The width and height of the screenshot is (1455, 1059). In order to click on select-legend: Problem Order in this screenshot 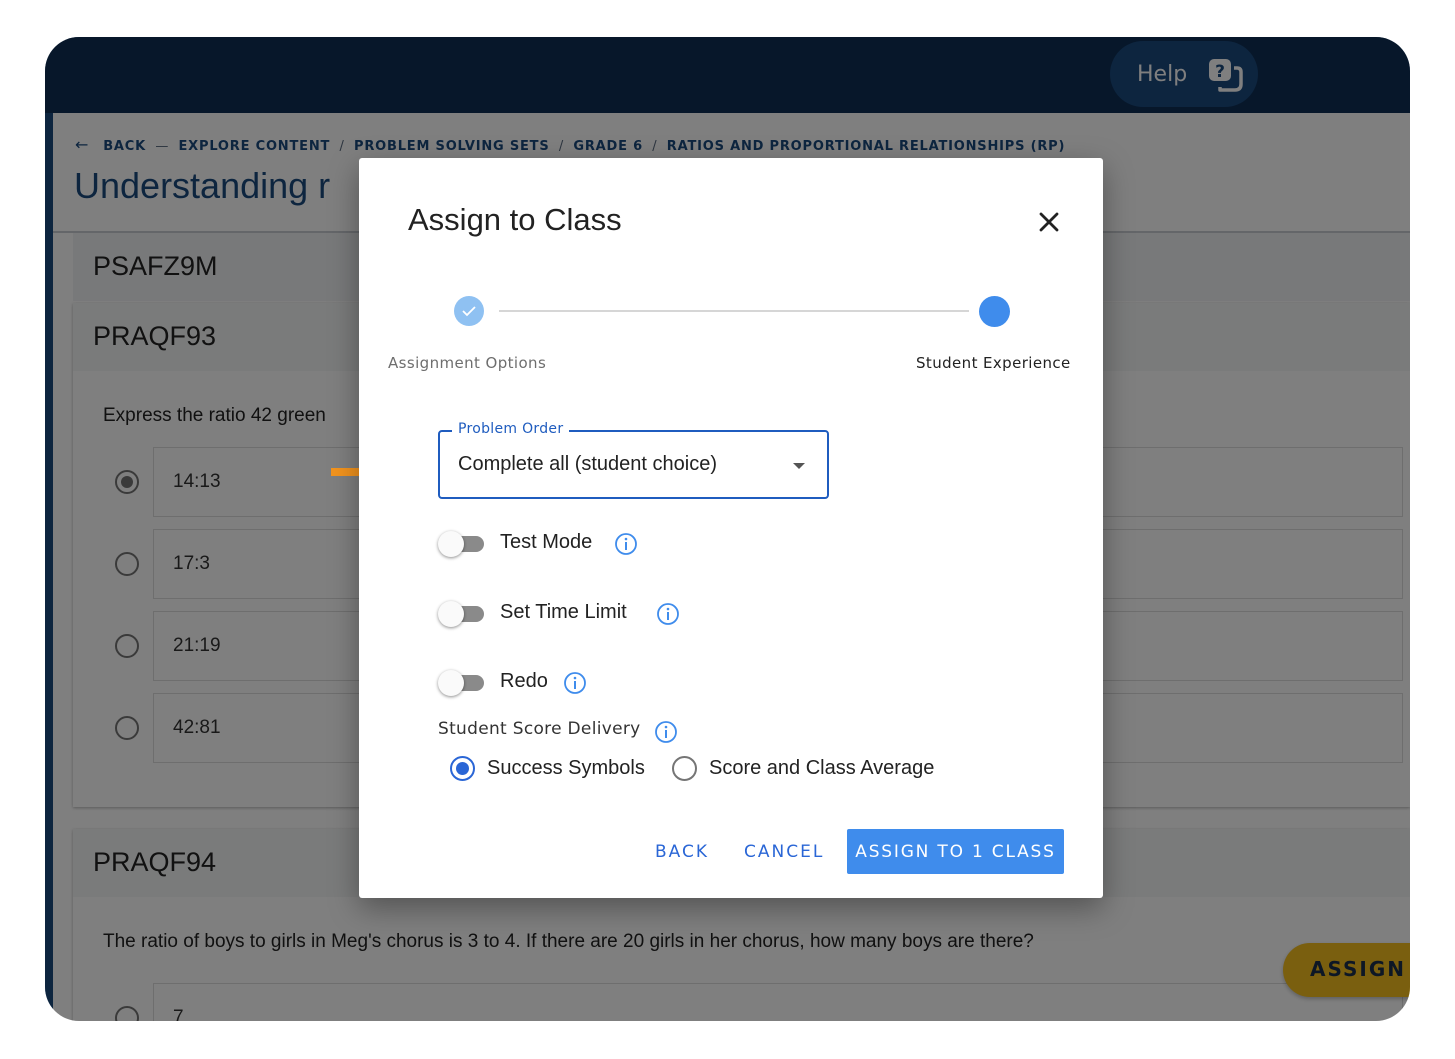, I will do `click(511, 429)`.